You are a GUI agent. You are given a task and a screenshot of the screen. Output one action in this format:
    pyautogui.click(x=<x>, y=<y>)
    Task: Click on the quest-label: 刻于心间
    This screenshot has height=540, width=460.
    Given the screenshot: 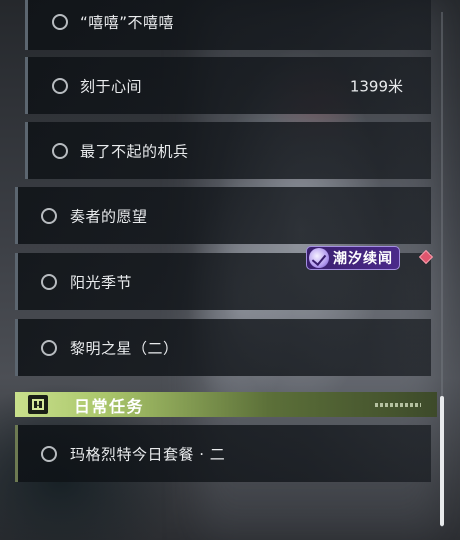 What is the action you would take?
    pyautogui.click(x=111, y=86)
    